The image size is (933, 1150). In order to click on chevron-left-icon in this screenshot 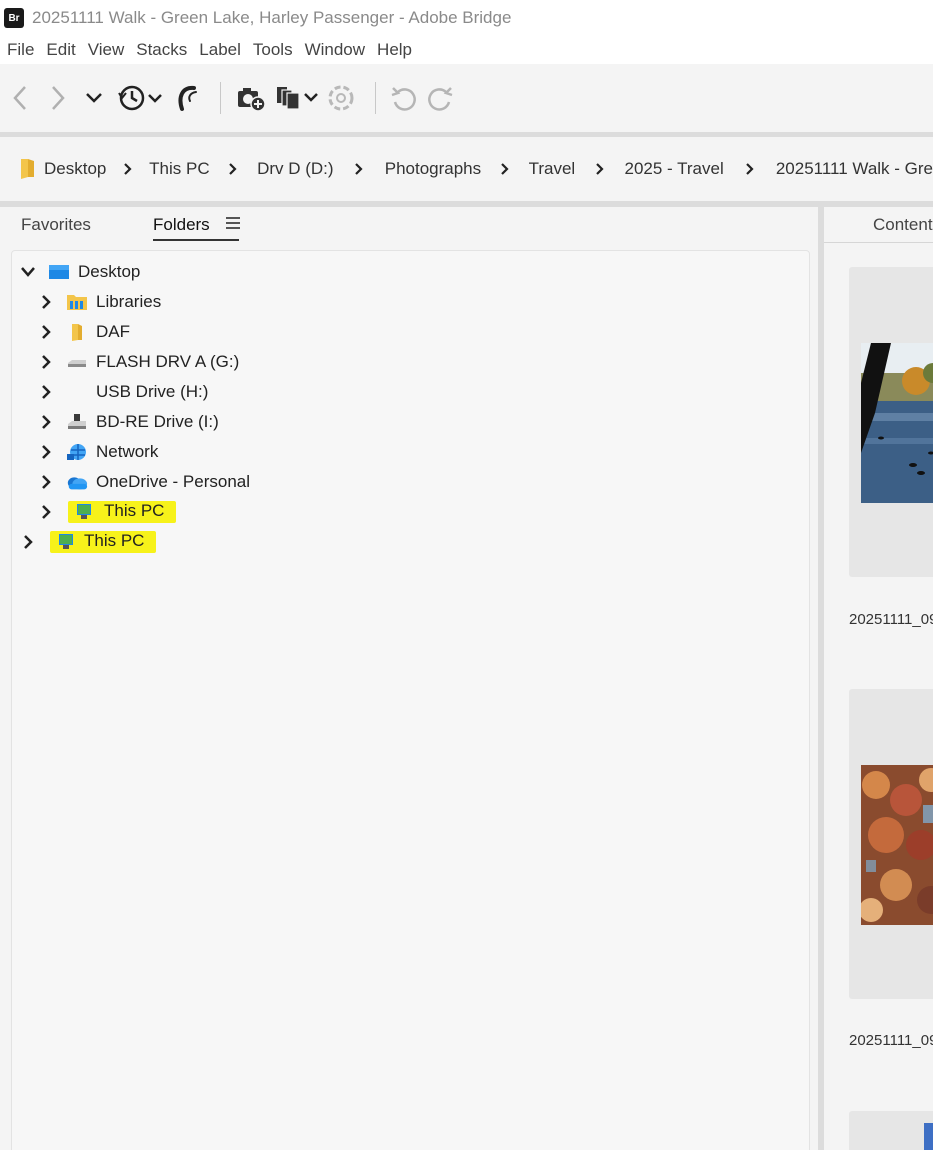, I will do `click(19, 98)`.